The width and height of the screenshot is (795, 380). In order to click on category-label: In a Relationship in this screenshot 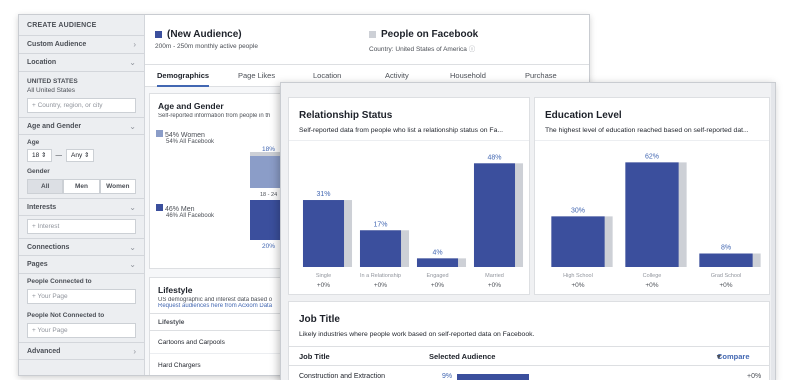, I will do `click(380, 276)`.